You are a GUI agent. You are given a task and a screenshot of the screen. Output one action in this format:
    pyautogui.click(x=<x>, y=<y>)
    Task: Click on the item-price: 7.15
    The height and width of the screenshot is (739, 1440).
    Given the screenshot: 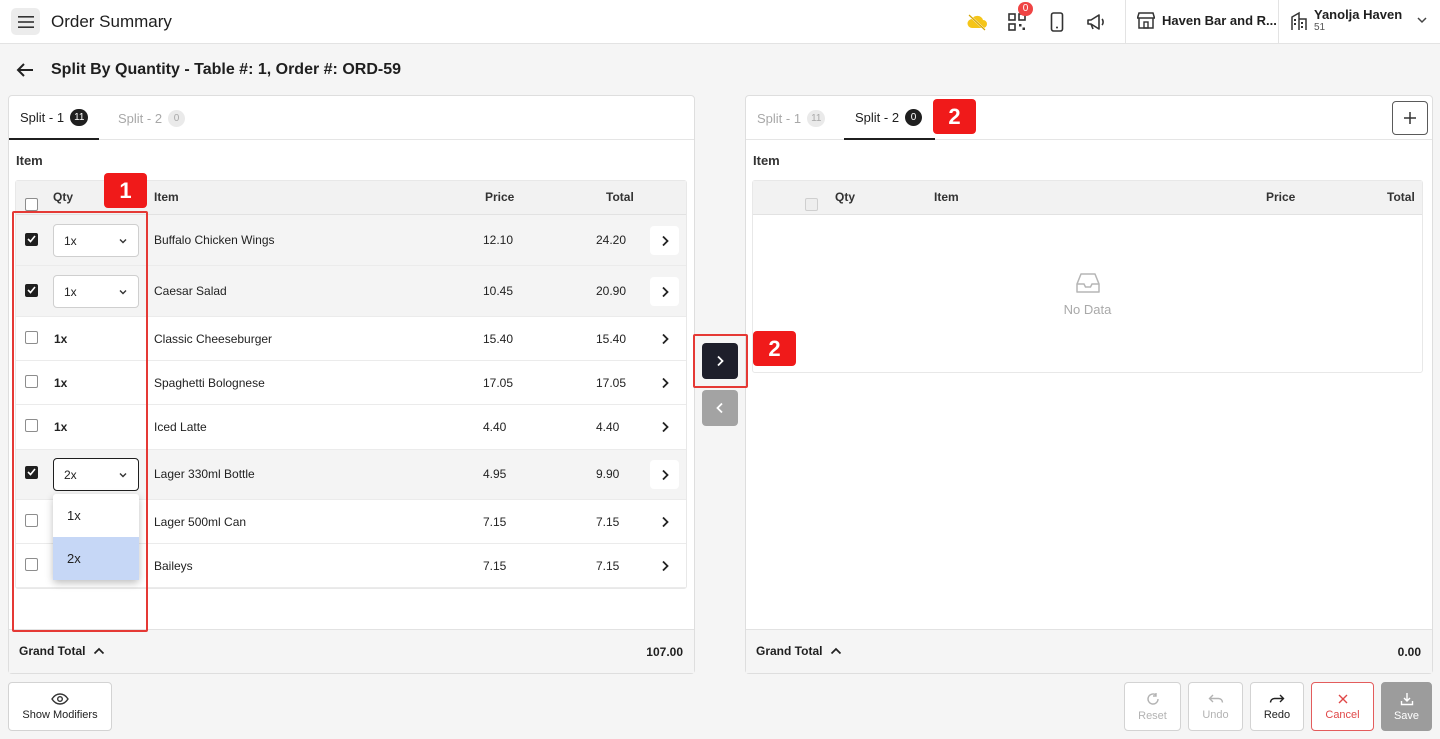 What is the action you would take?
    pyautogui.click(x=495, y=566)
    